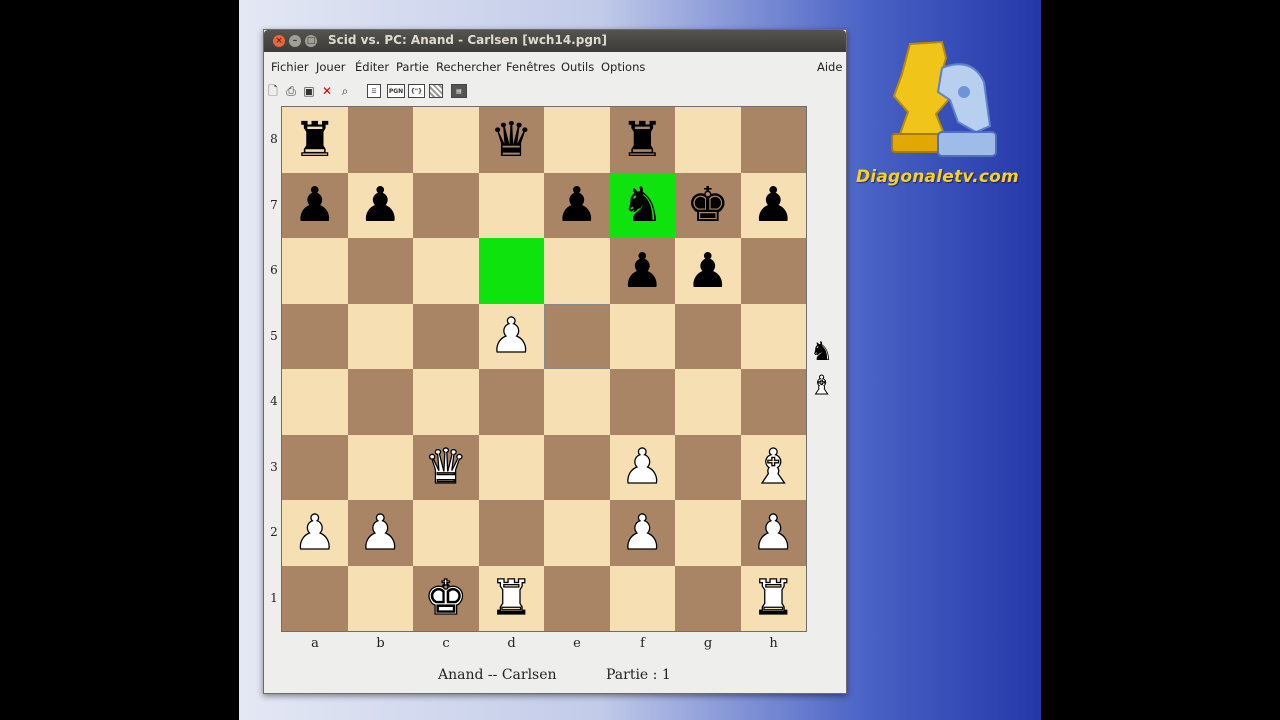  I want to click on menu-outils: Outils, so click(577, 67).